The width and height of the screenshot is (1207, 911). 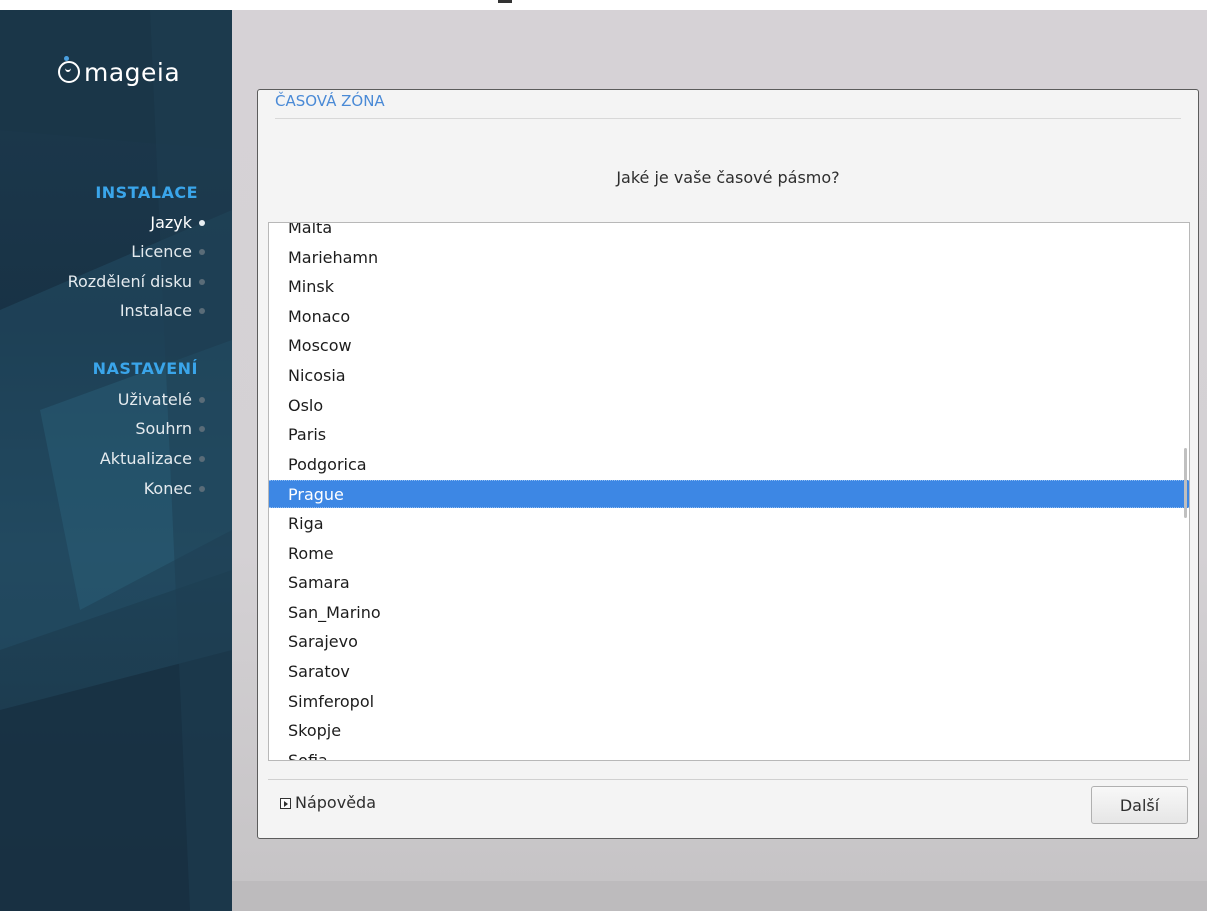 I want to click on list-scrollbar, so click(x=1185, y=483).